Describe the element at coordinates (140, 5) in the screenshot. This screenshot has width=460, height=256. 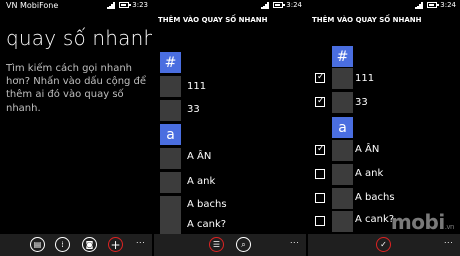
I see `clock: 3:23` at that location.